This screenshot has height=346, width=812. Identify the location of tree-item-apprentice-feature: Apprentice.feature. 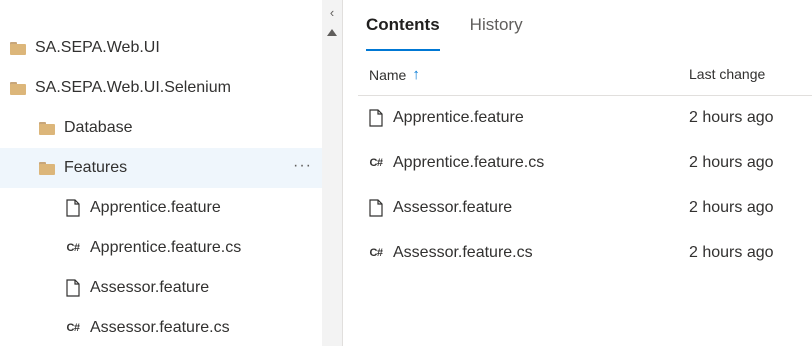
(161, 208).